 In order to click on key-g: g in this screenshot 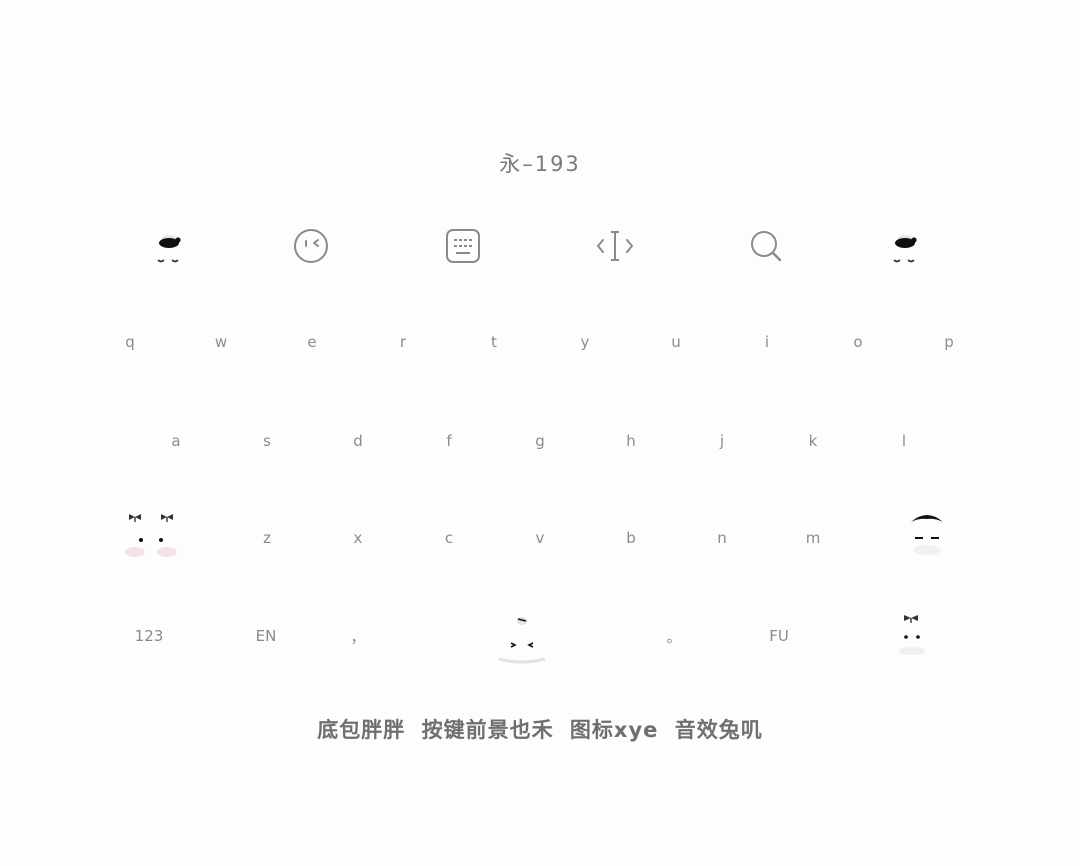, I will do `click(540, 441)`.